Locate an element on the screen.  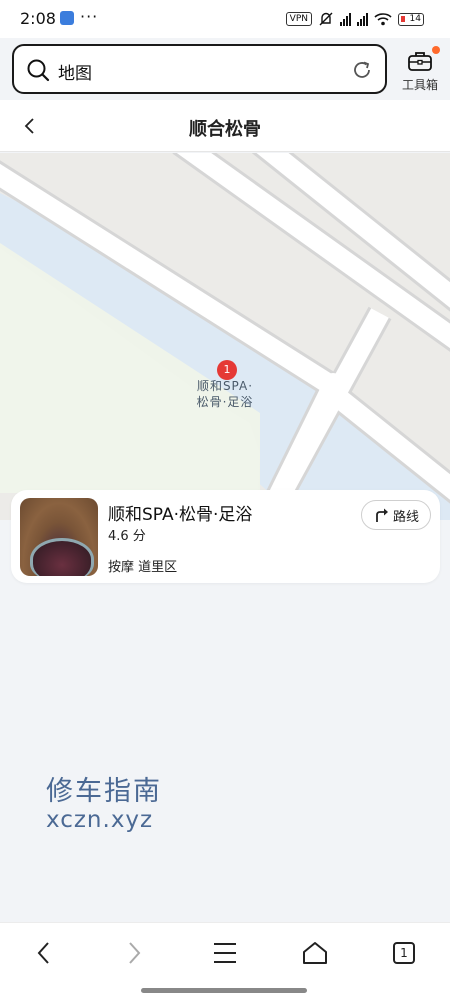
poi-rating: 4.6 分 is located at coordinates (127, 536).